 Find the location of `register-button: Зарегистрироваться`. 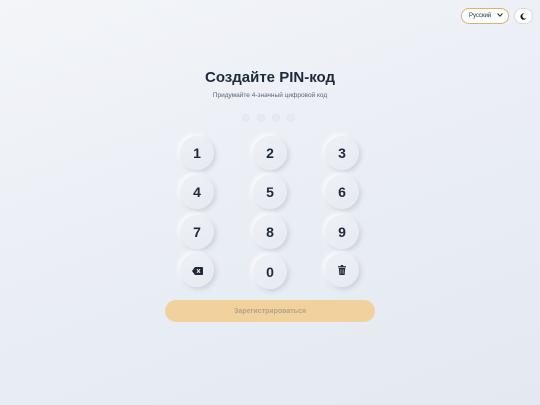

register-button: Зарегистрироваться is located at coordinates (270, 311).